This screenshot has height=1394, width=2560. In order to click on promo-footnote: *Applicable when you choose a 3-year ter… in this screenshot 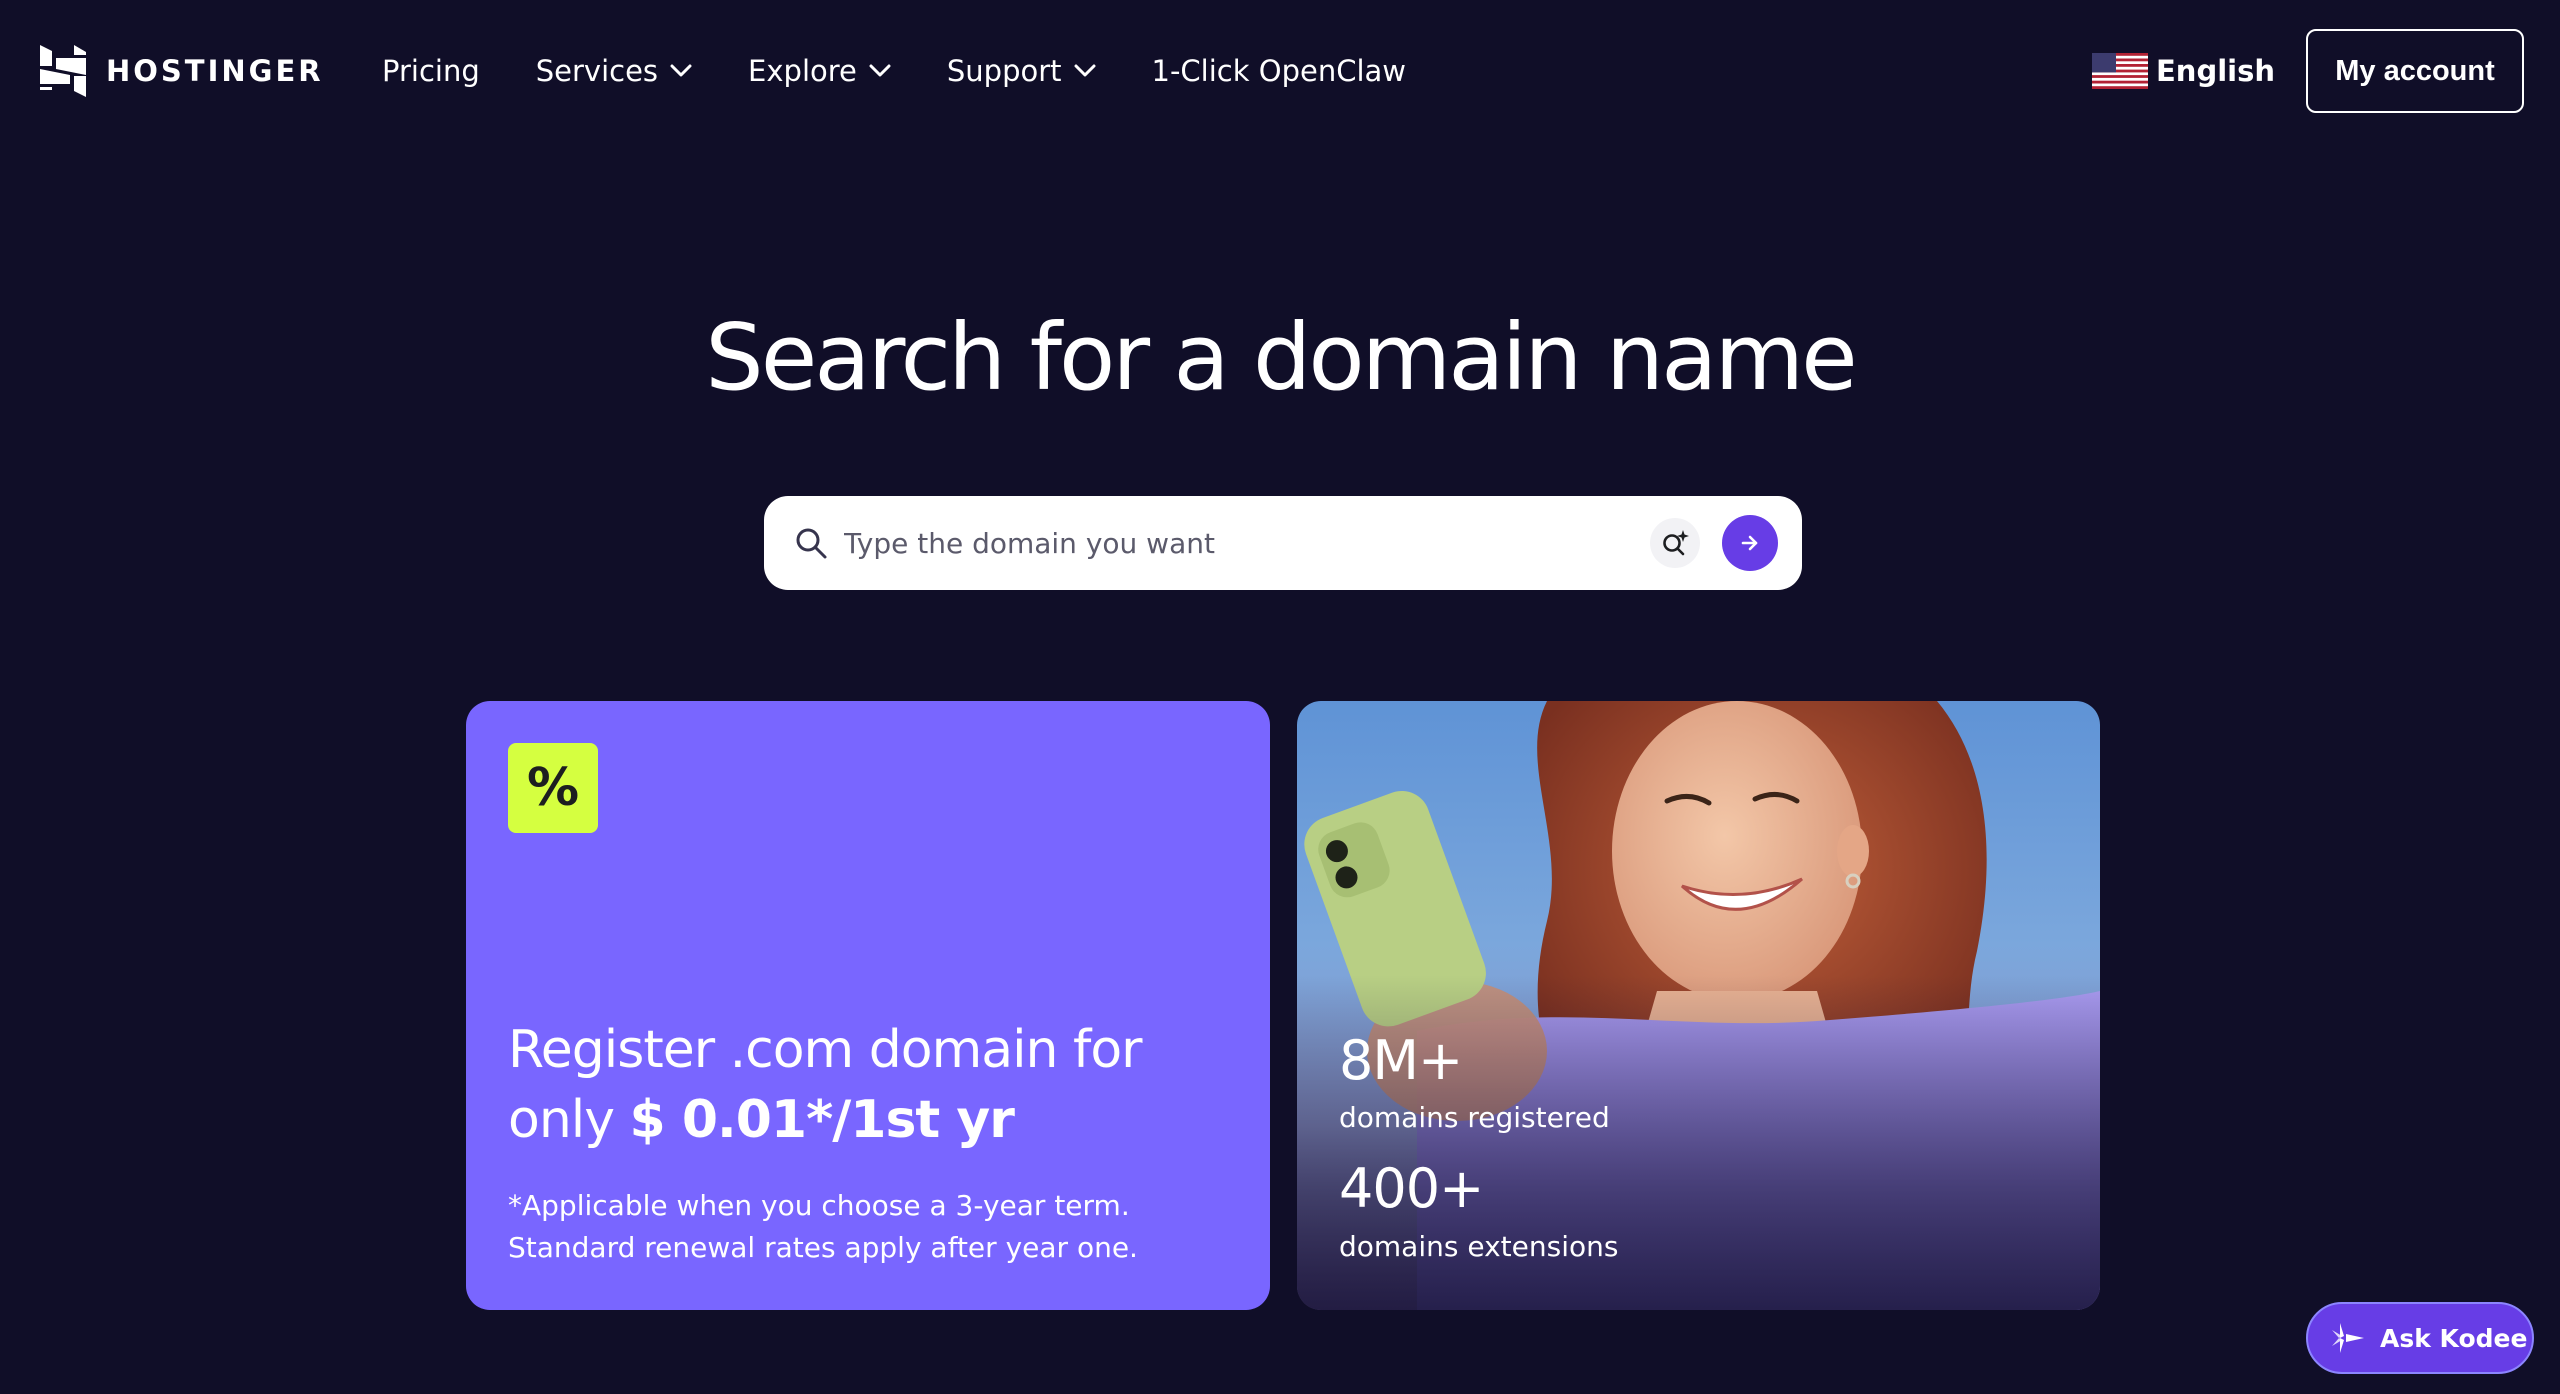, I will do `click(823, 1226)`.